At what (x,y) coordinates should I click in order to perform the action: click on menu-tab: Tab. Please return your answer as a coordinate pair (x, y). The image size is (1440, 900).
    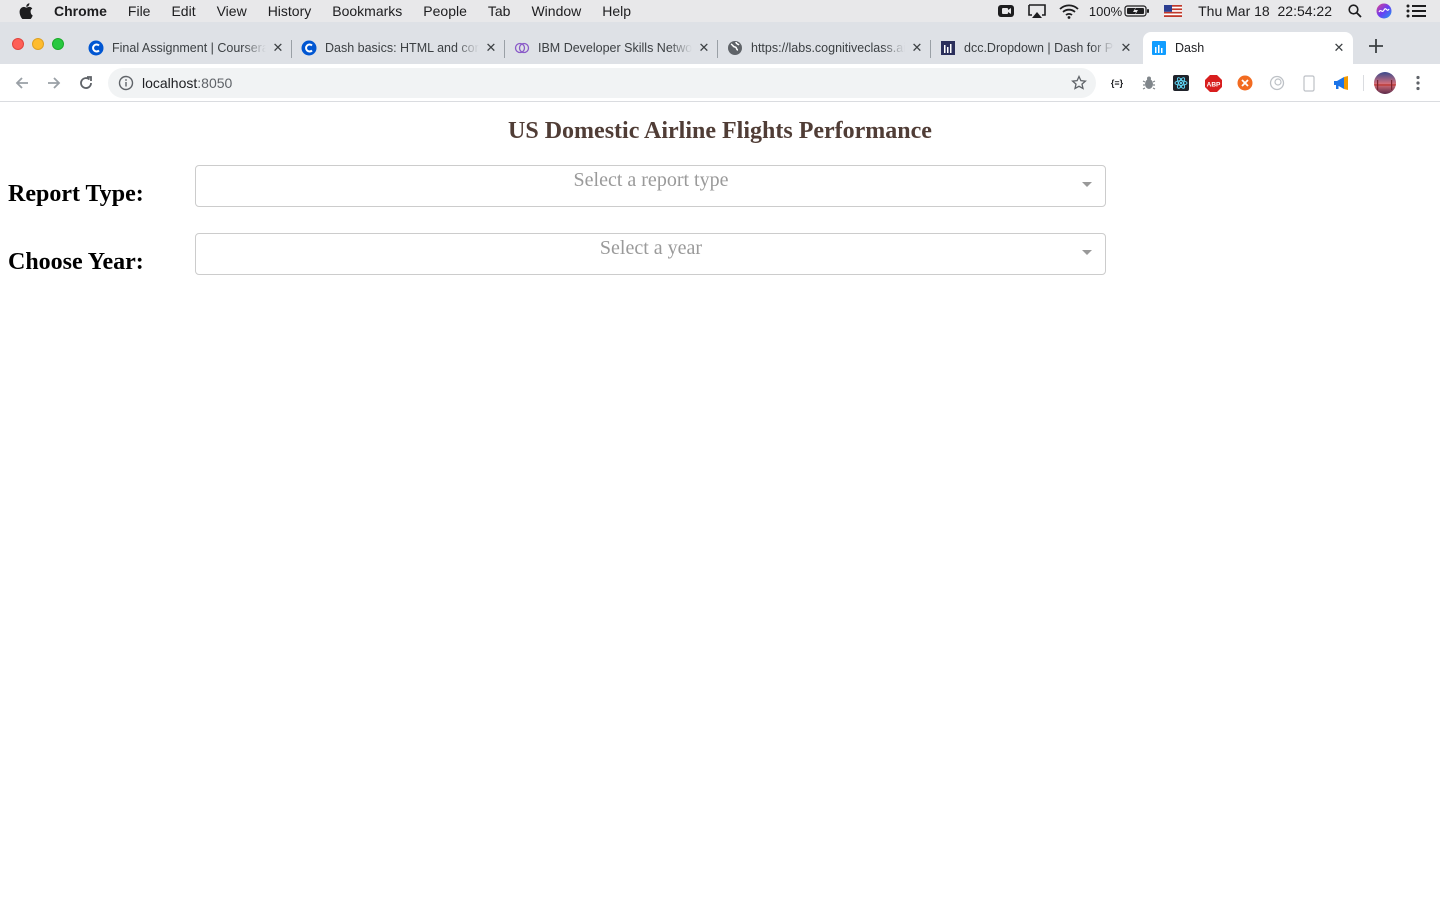
    Looking at the image, I should click on (499, 11).